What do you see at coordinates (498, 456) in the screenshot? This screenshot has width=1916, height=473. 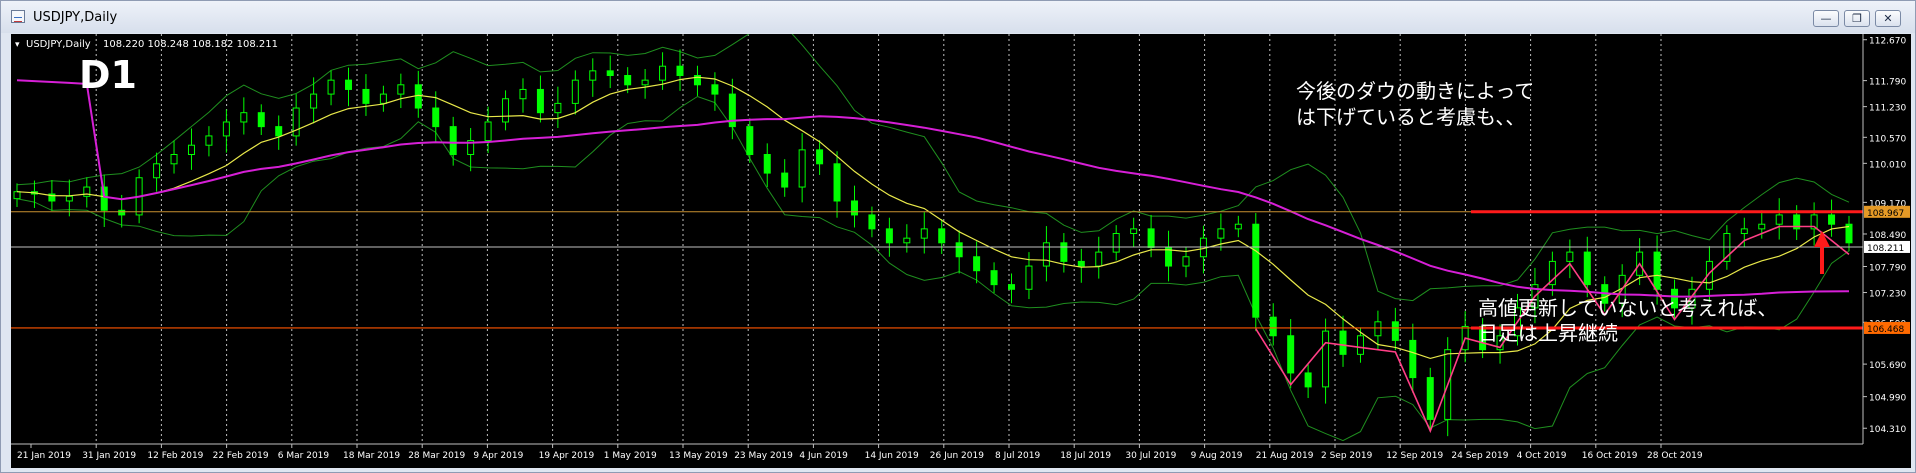 I see `time-tick-label: 9 Apr 2019` at bounding box center [498, 456].